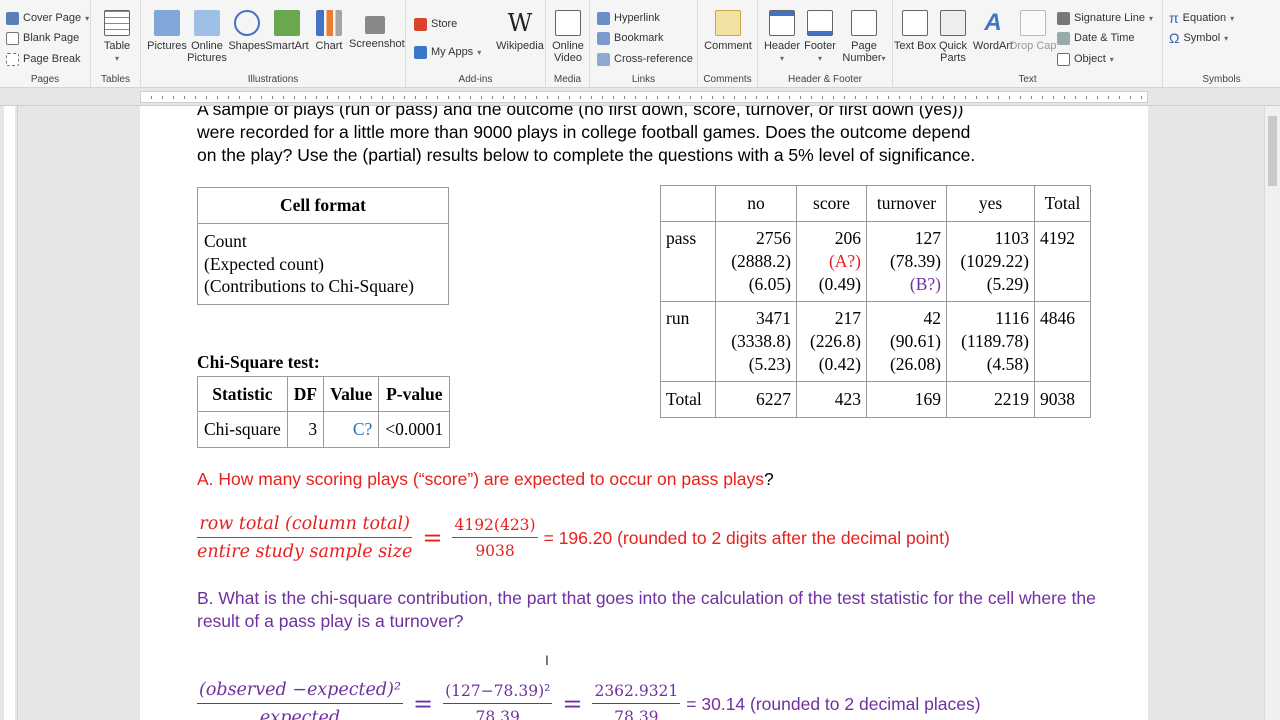 This screenshot has width=1280, height=720. What do you see at coordinates (1198, 38) in the screenshot?
I see `symbol-button: Ω Symbol ▾` at bounding box center [1198, 38].